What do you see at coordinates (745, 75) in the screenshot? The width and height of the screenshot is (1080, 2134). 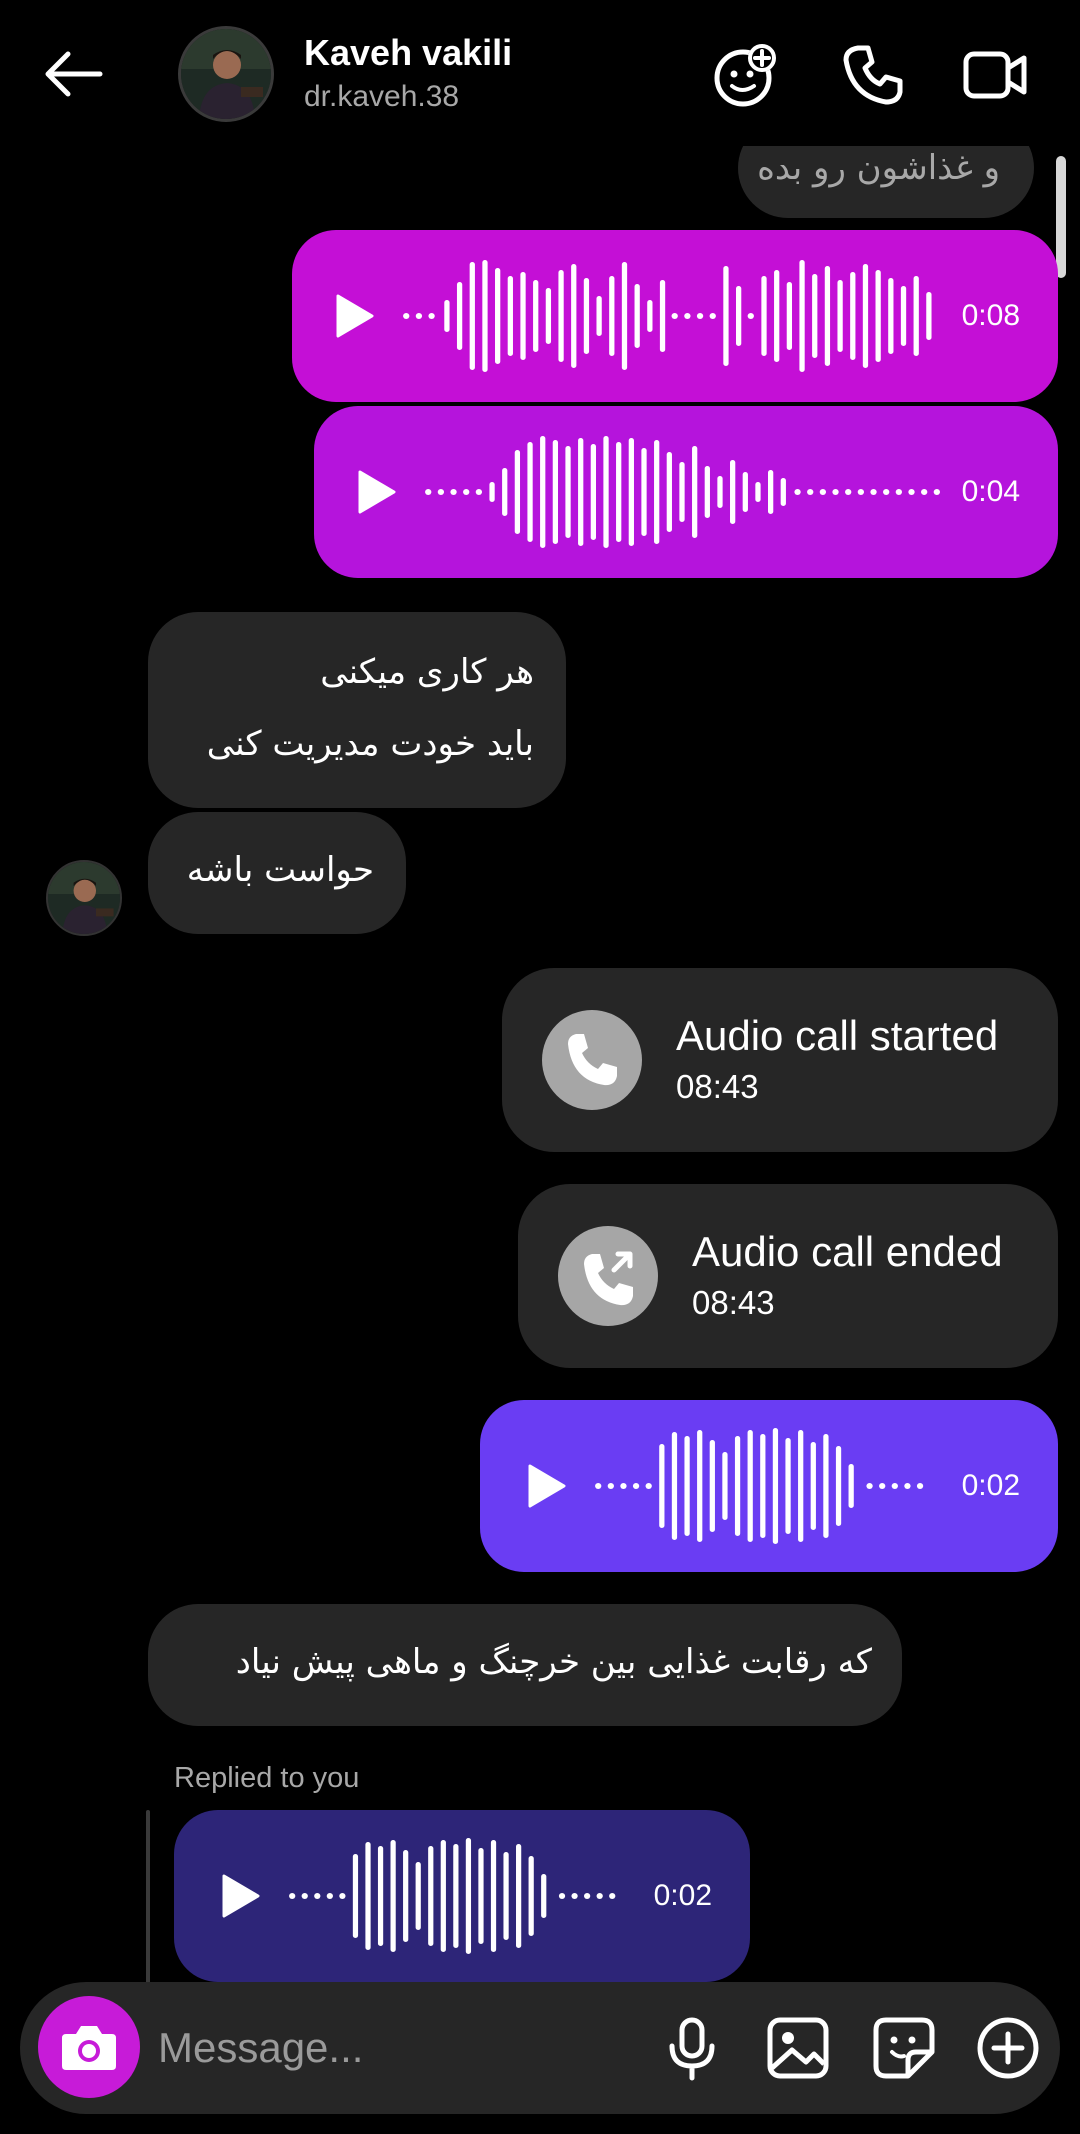 I see `effects-face-icon` at bounding box center [745, 75].